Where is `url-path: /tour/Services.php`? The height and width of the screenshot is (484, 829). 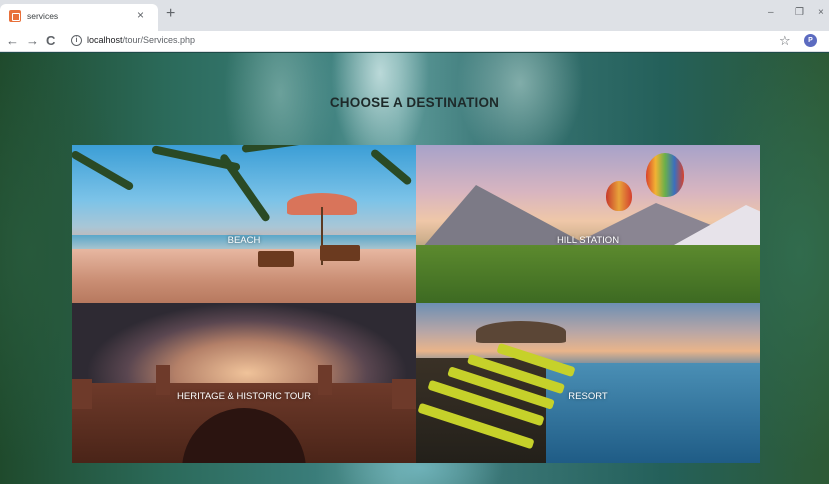
url-path: /tour/Services.php is located at coordinates (159, 40).